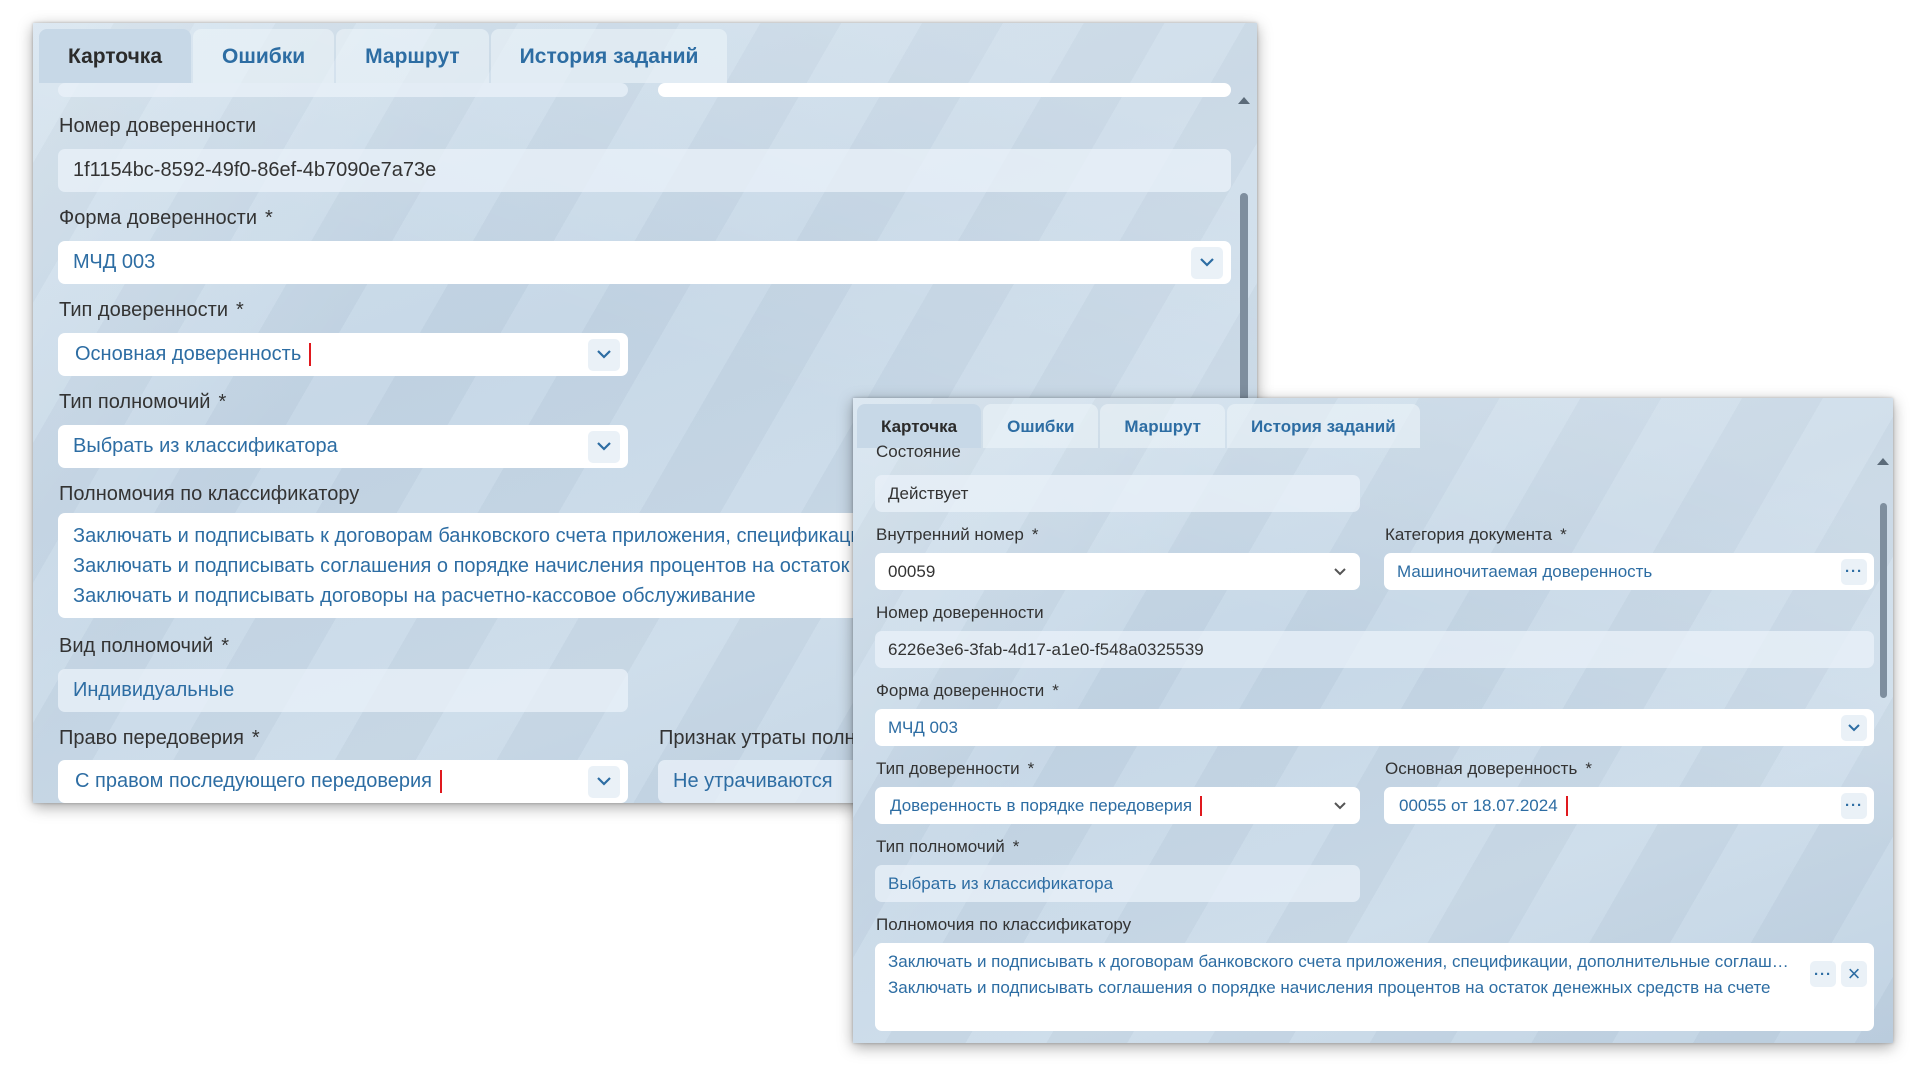  What do you see at coordinates (1488, 768) in the screenshot?
I see `main-poa-label: Основная доверенность *` at bounding box center [1488, 768].